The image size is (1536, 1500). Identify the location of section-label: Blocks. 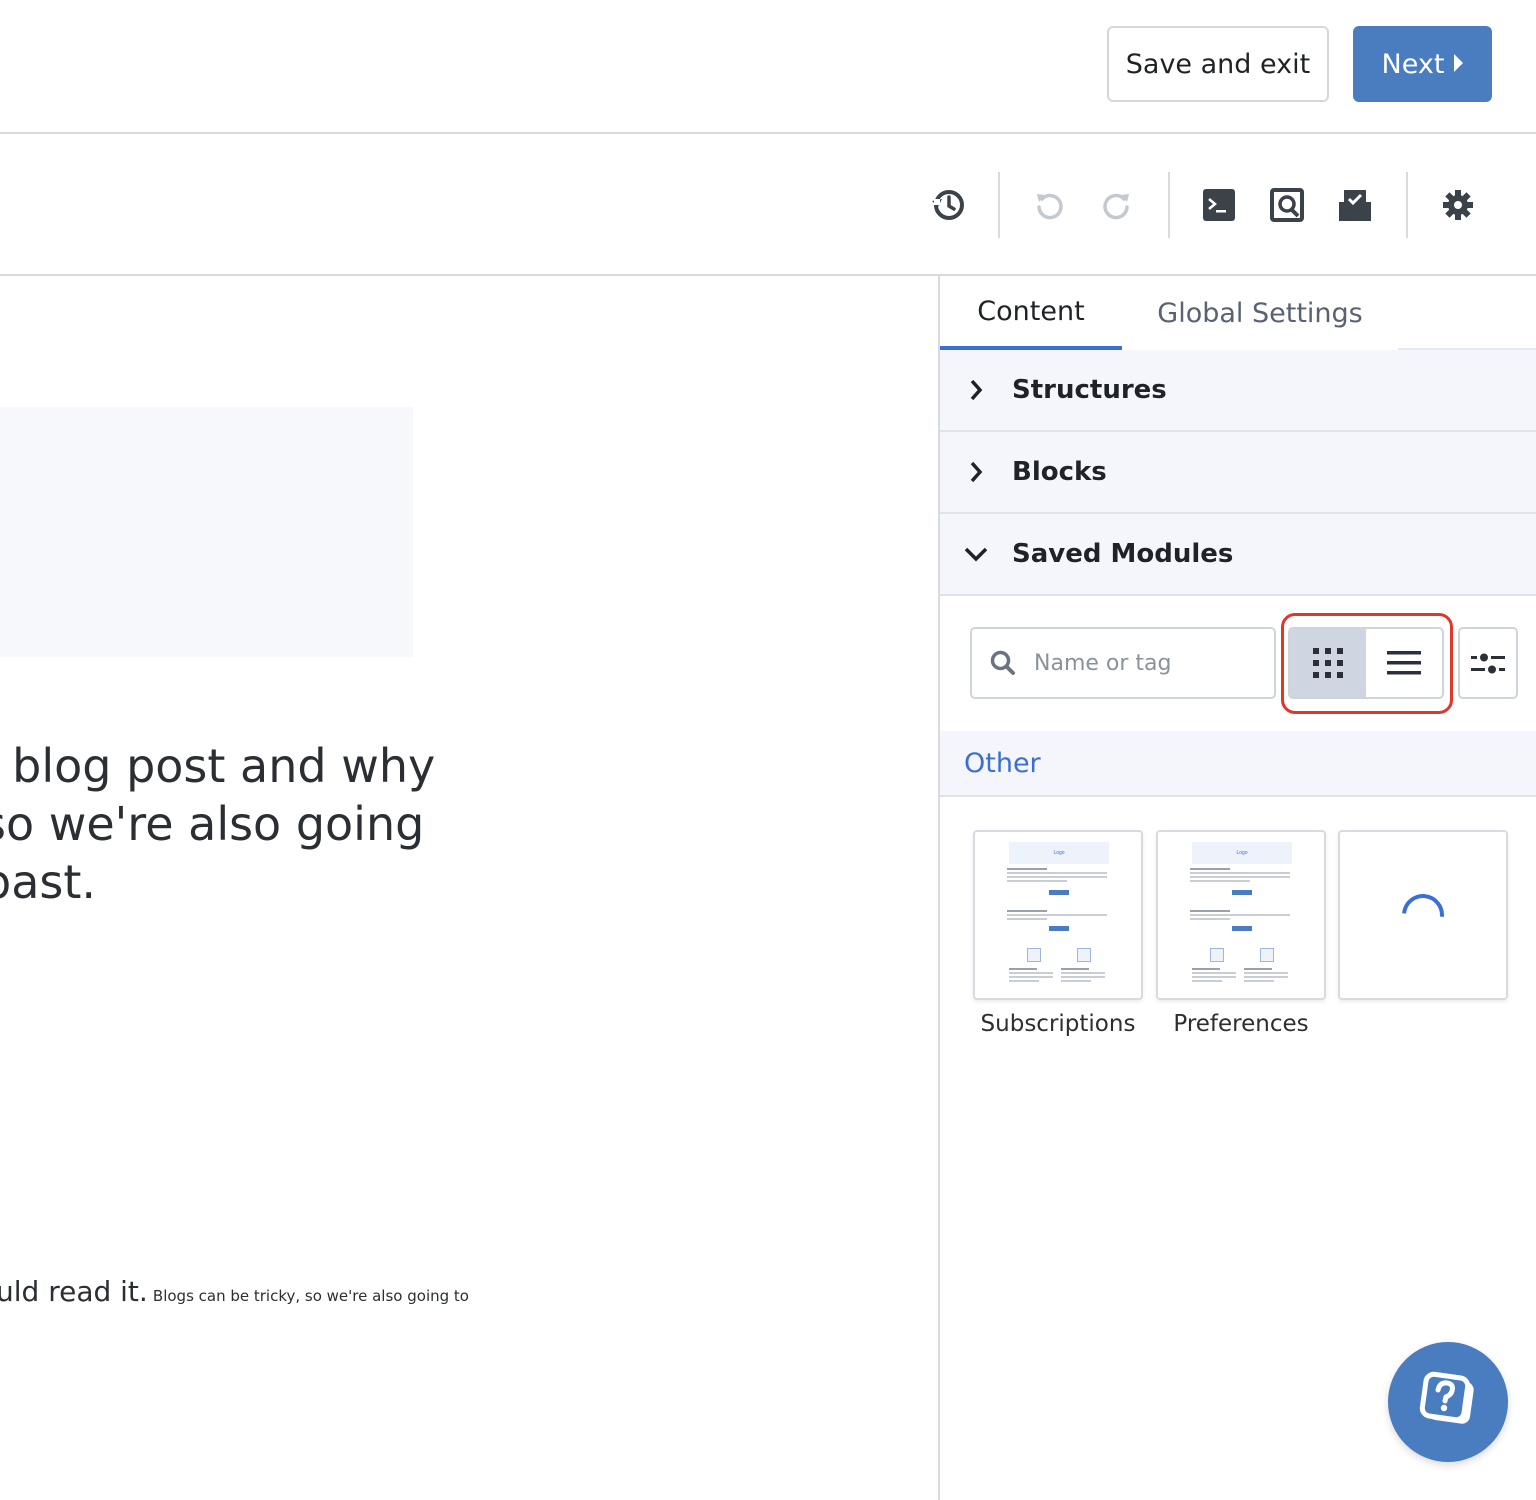
(1059, 472).